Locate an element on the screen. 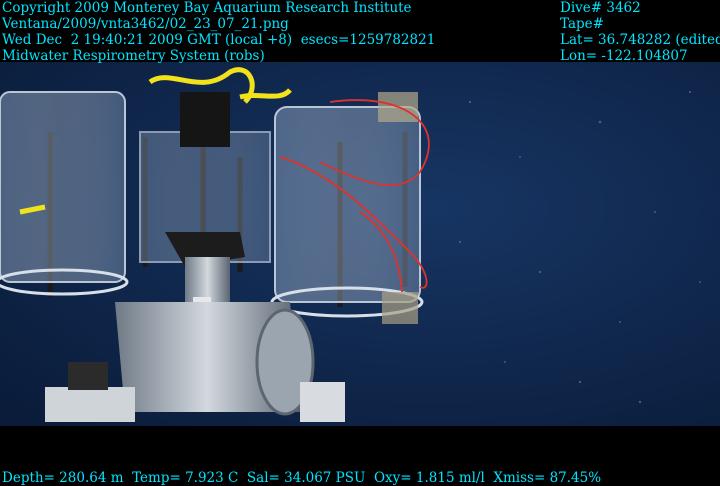 This screenshot has height=486, width=720. longitude-text: Lon= -122.104807 is located at coordinates (624, 56).